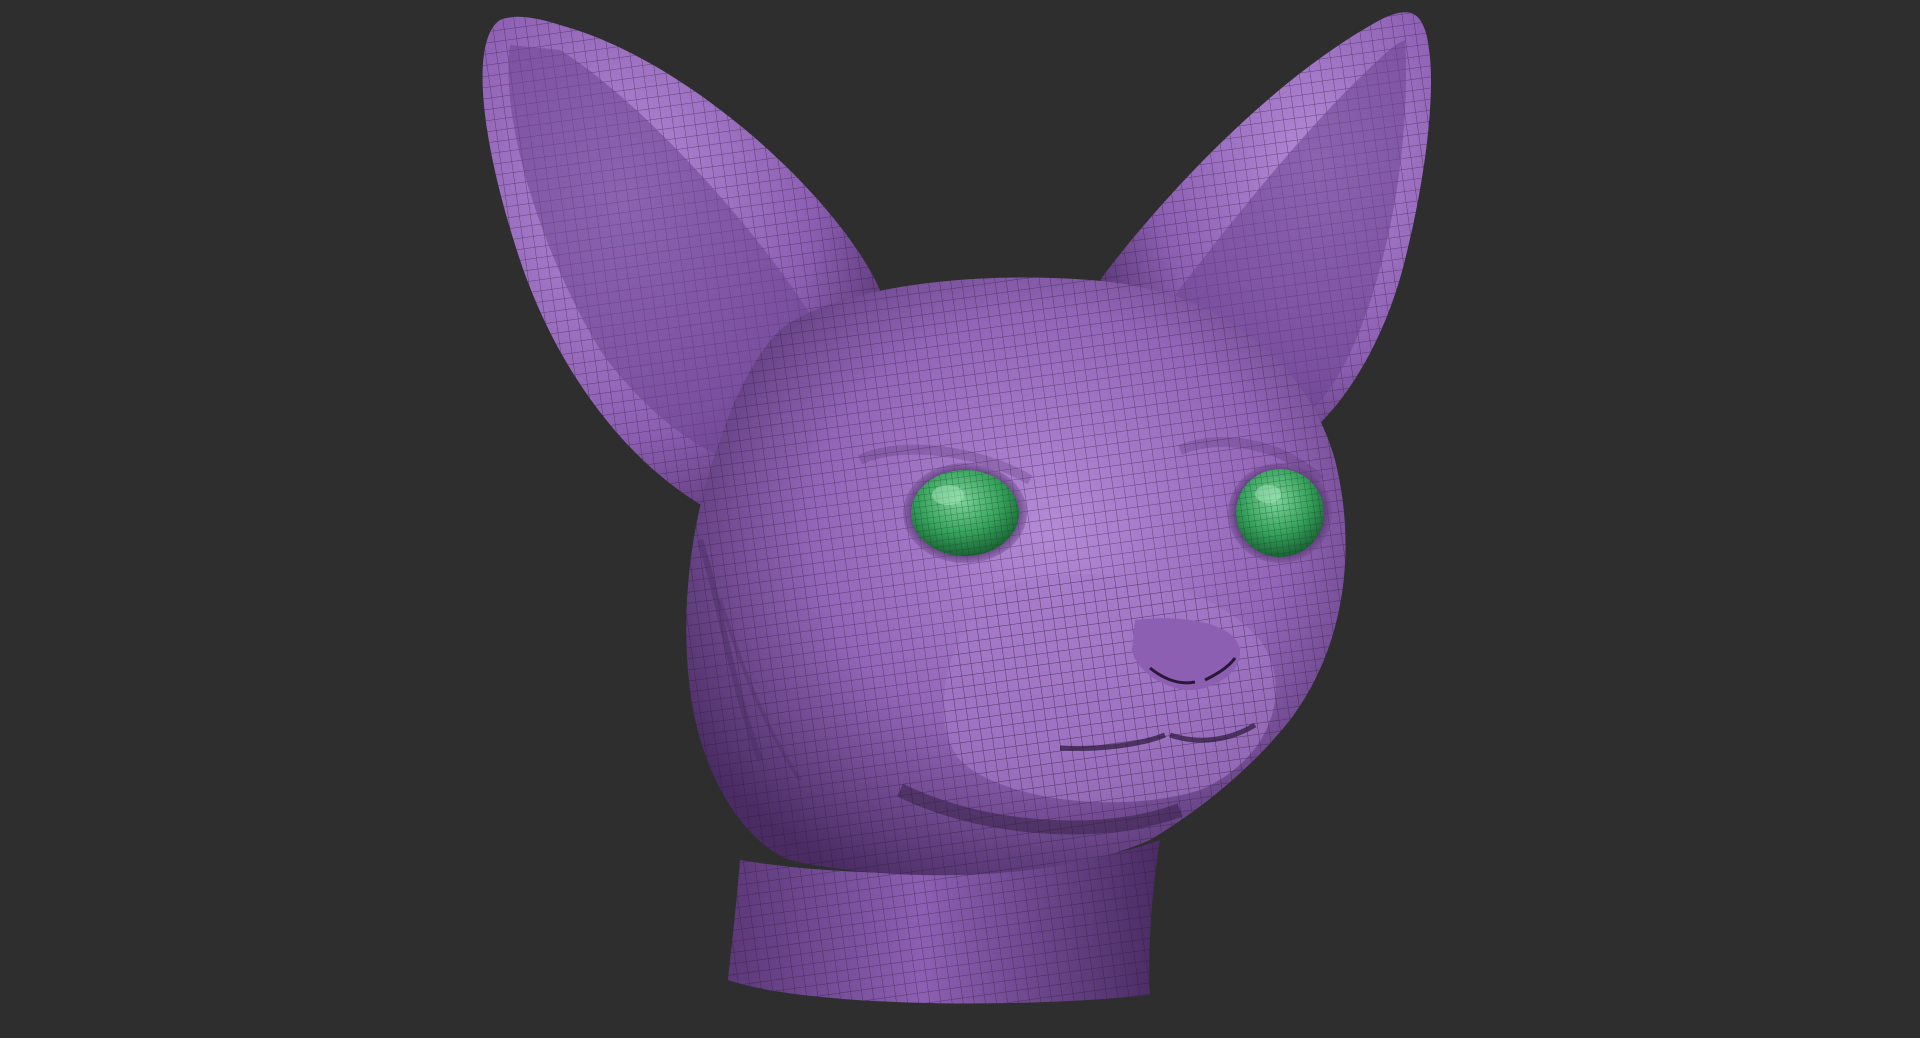 The width and height of the screenshot is (1920, 1038). I want to click on left-eye, so click(965, 513).